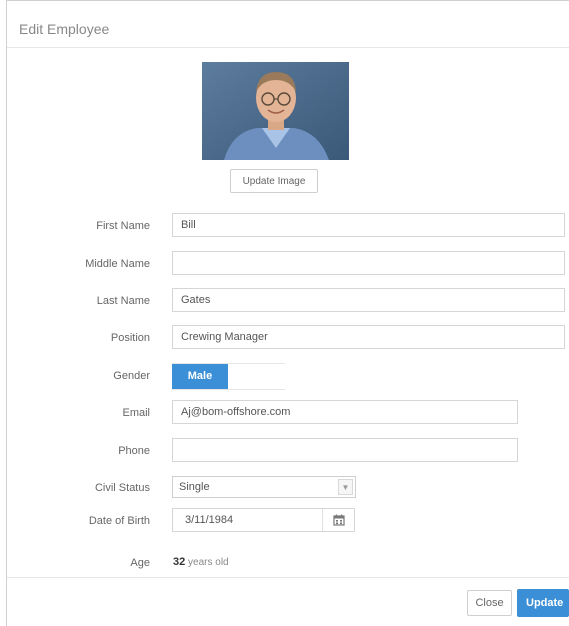 The width and height of the screenshot is (569, 626). Describe the element at coordinates (368, 263) in the screenshot. I see `middle-name-field` at that location.